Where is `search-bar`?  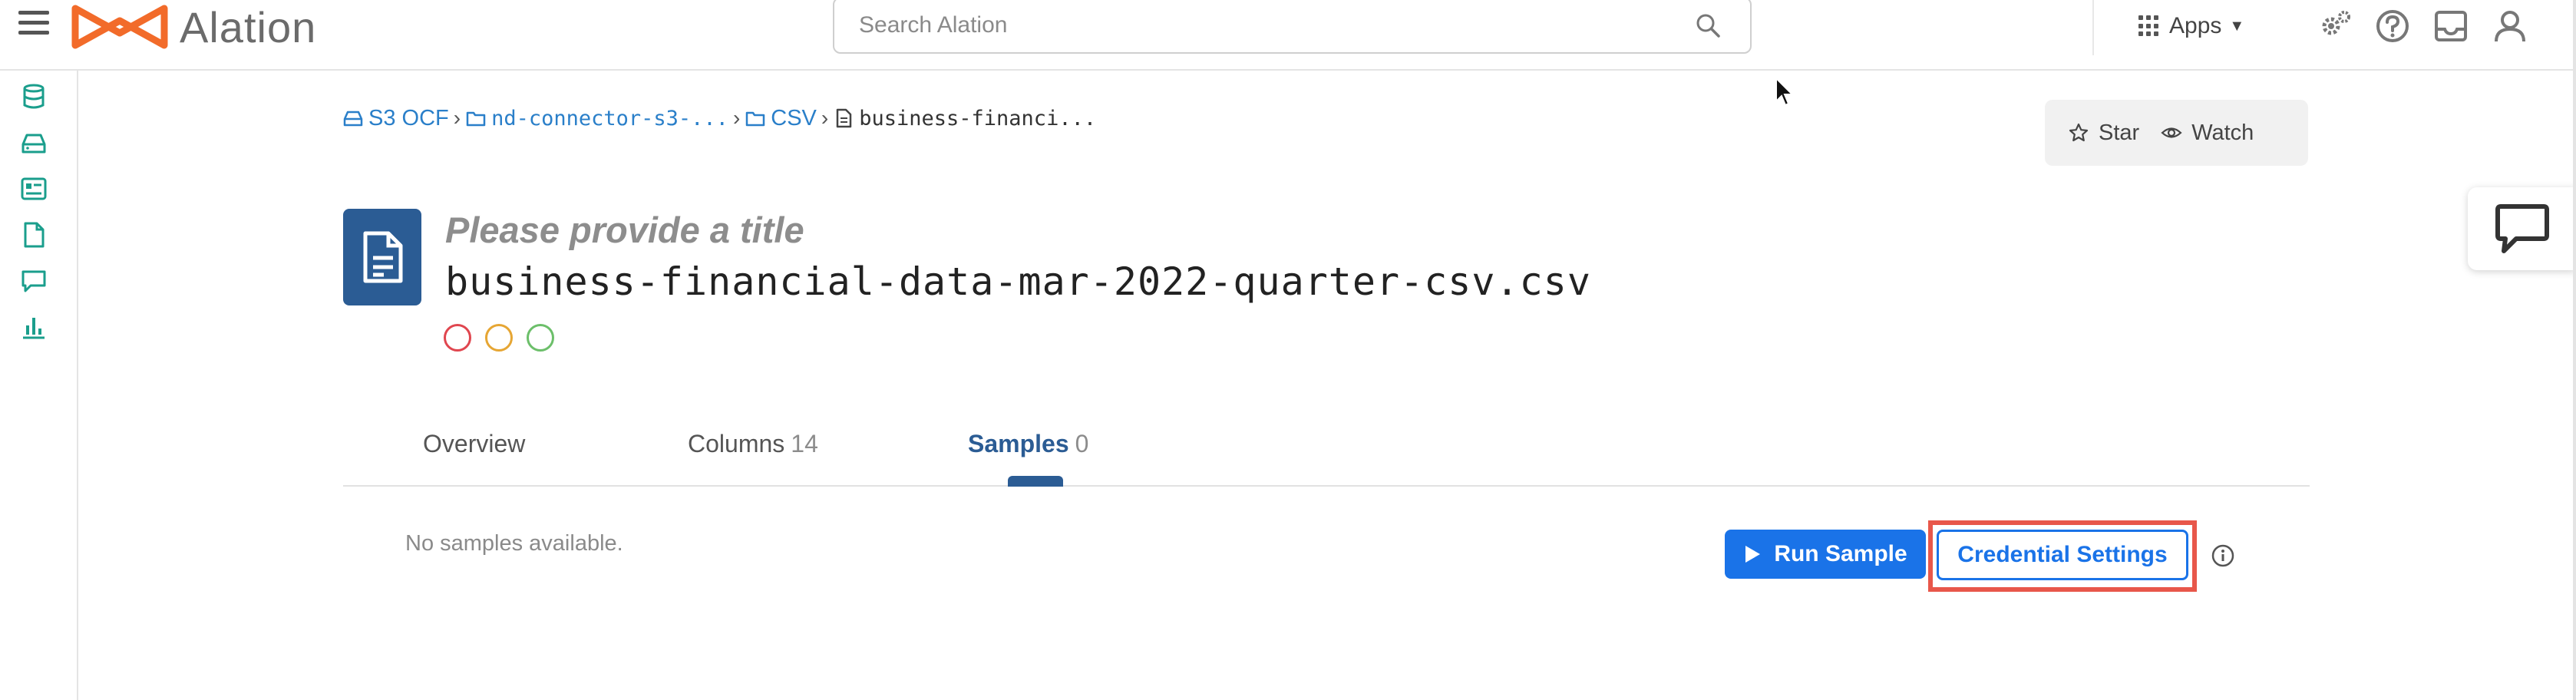 search-bar is located at coordinates (1292, 27).